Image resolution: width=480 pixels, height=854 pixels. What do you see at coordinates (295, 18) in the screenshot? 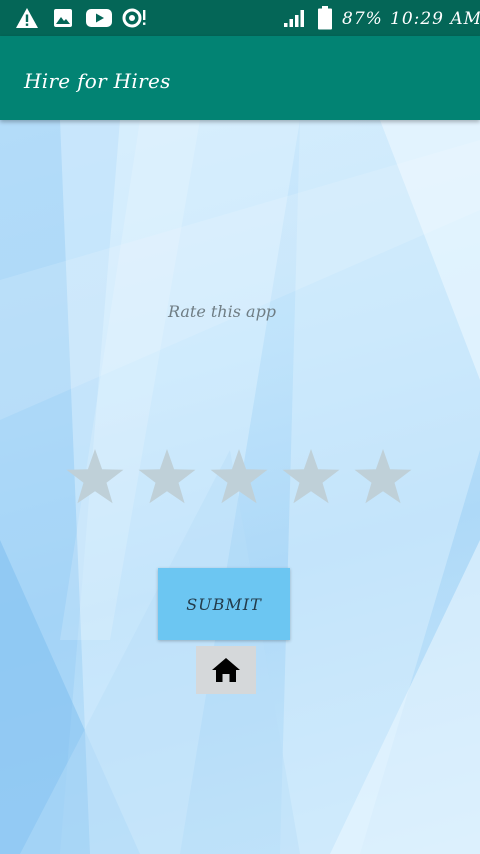
I see `signal-icon` at bounding box center [295, 18].